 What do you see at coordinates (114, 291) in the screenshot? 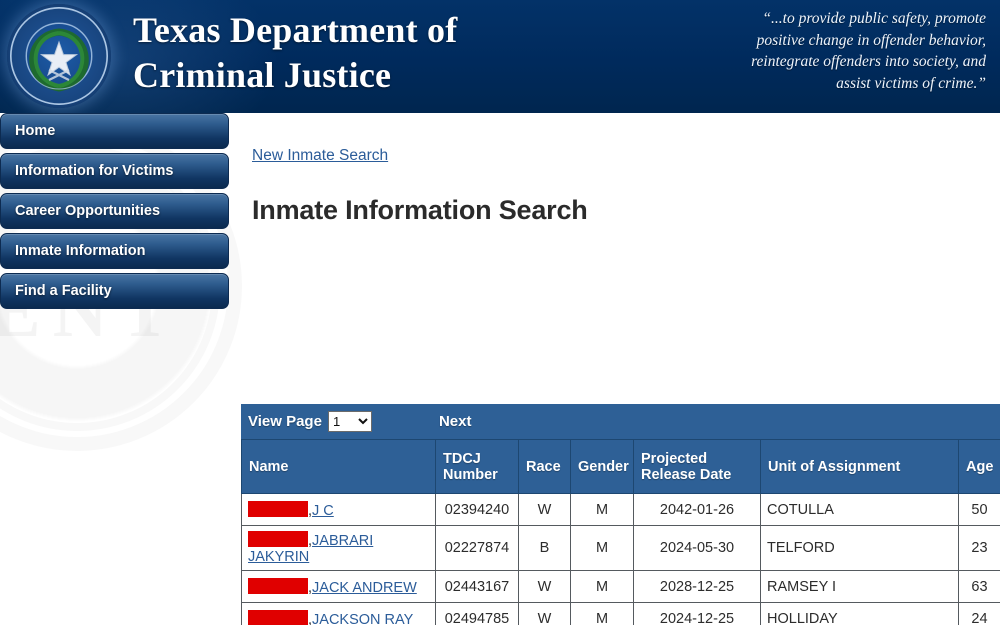
I see `sidebar-item-find-a-facility: Find a Facility` at bounding box center [114, 291].